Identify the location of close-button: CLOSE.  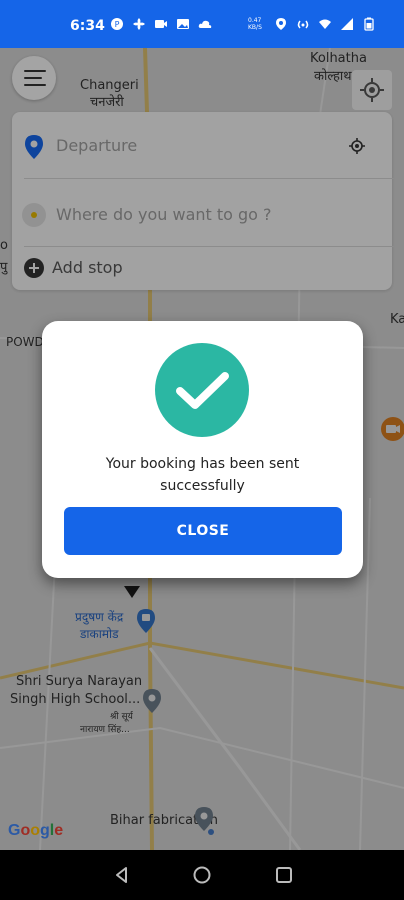
(203, 531).